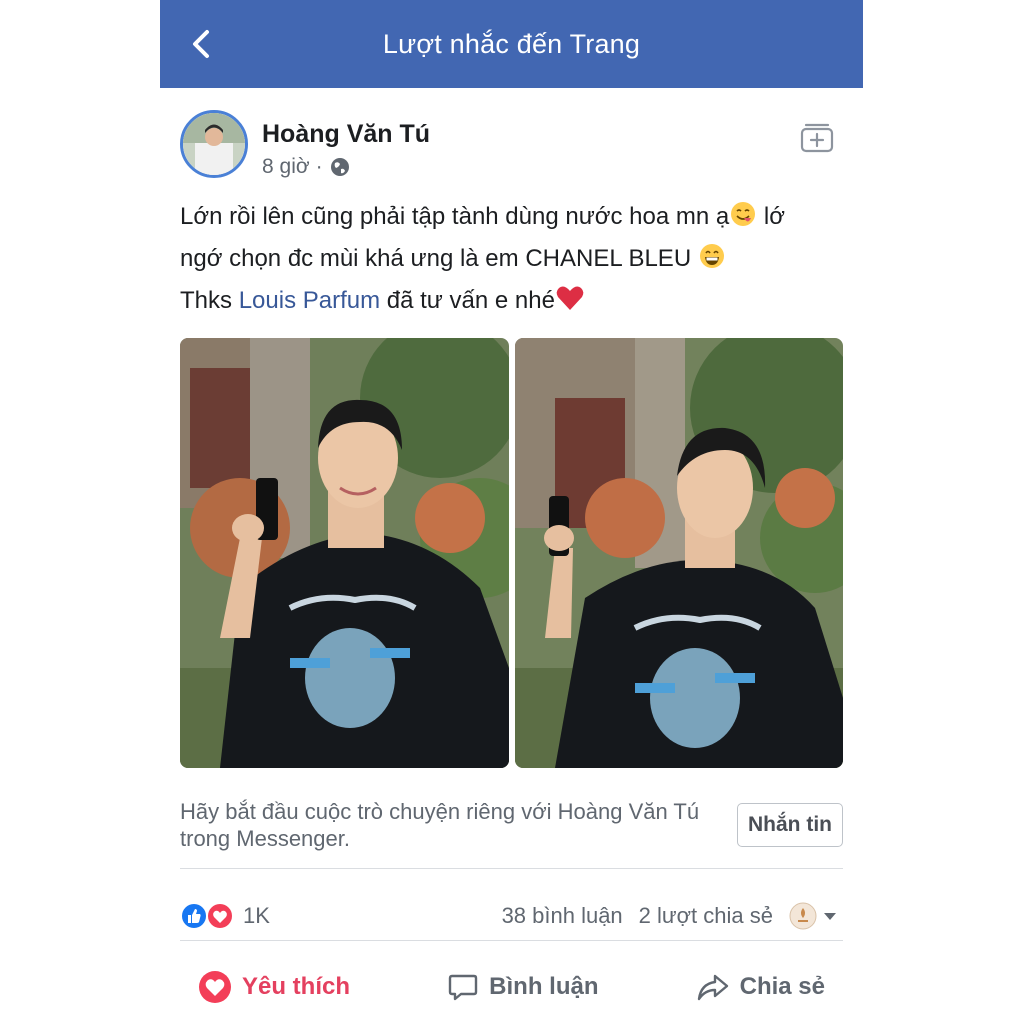 The image size is (1024, 1024). What do you see at coordinates (467, 300) in the screenshot?
I see `text-line-3-end: đã tư vấn e nhé` at bounding box center [467, 300].